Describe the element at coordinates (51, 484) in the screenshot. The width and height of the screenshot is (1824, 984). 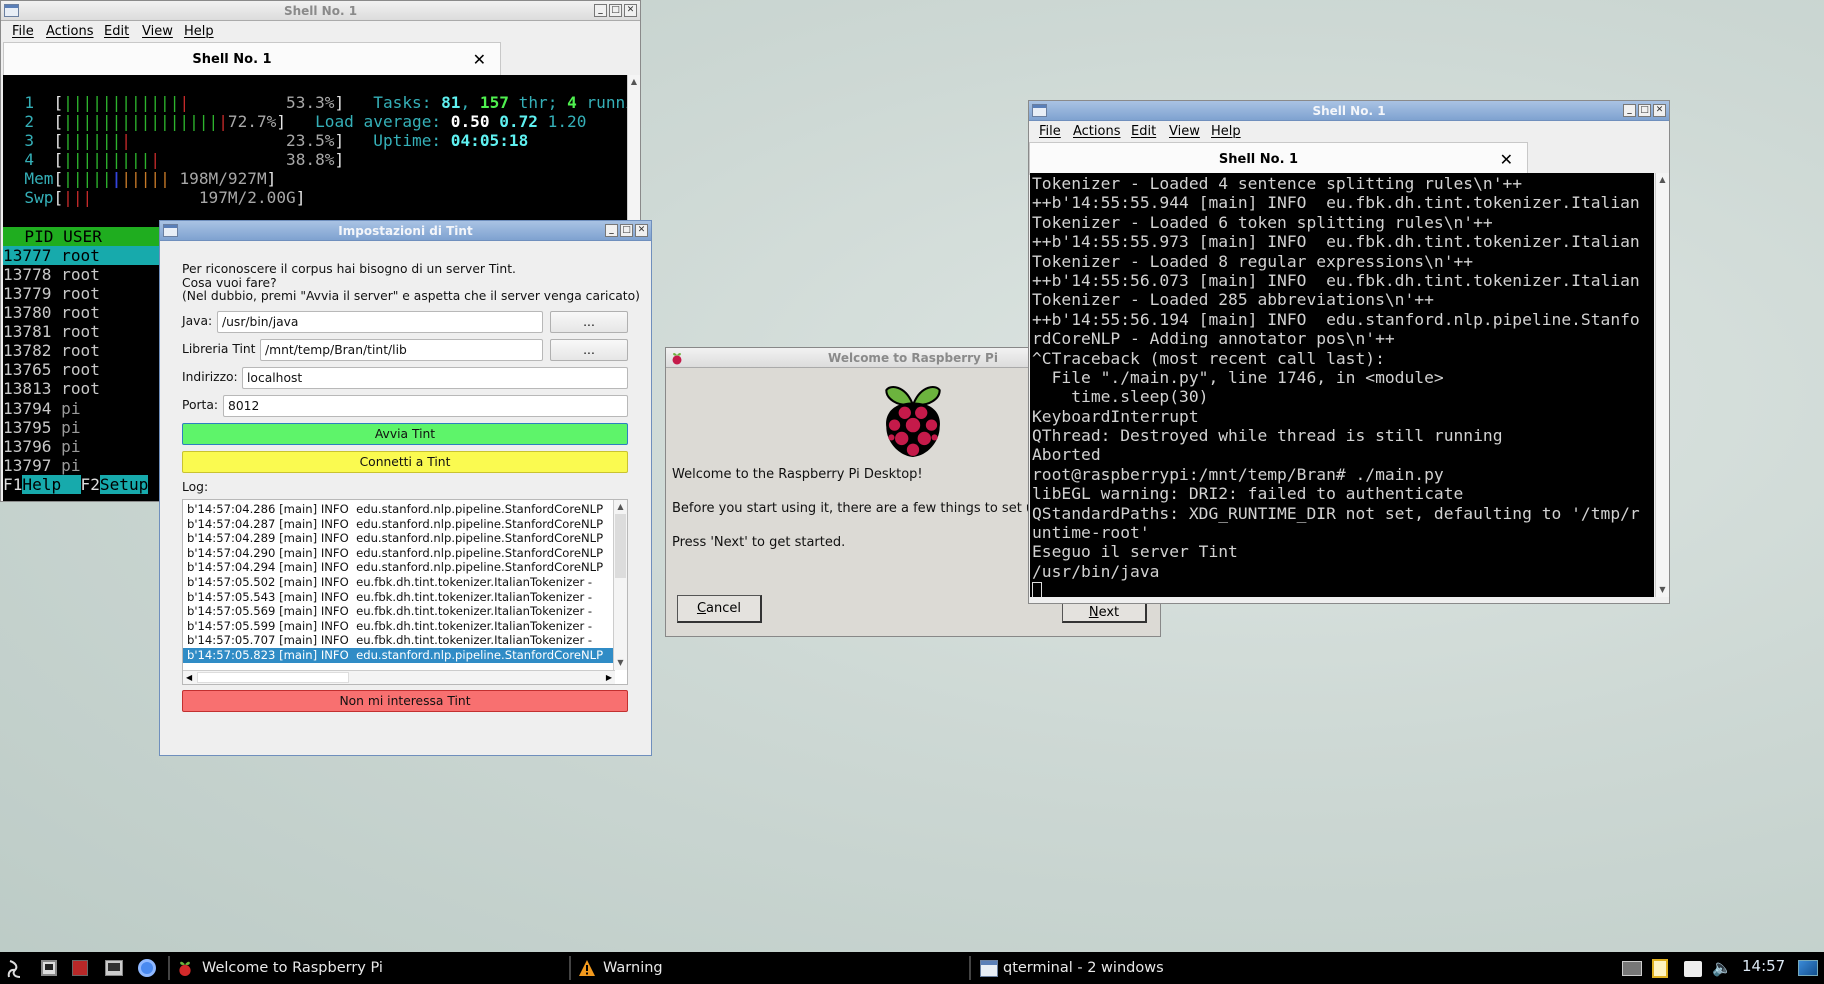
I see `fkey-help-button: Help` at that location.